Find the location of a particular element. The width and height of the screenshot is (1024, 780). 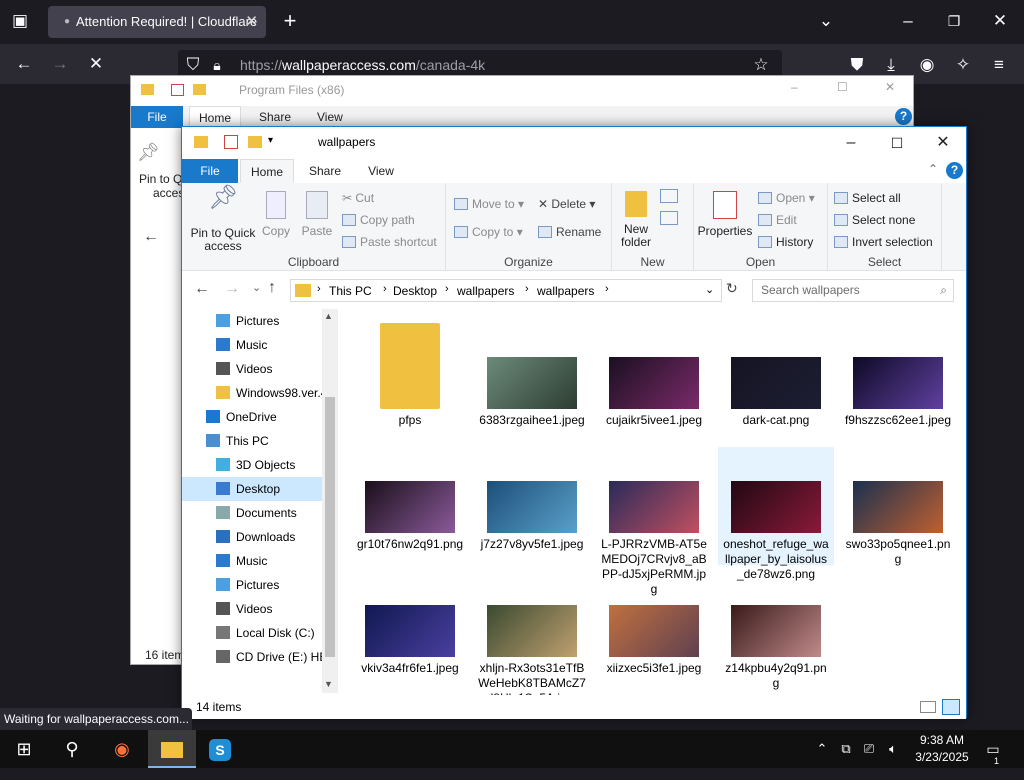

new-tab-icon: + is located at coordinates (290, 21).